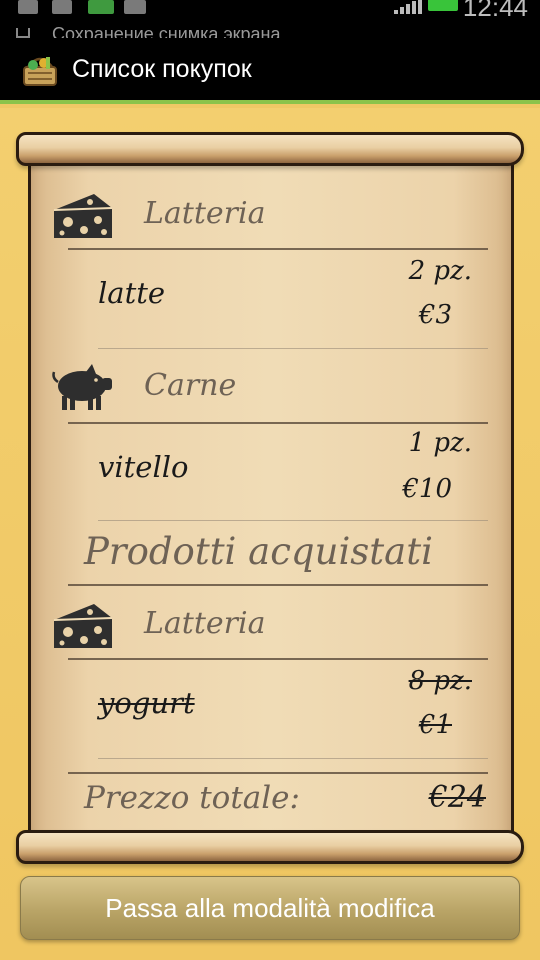  I want to click on item-price: €10, so click(427, 489).